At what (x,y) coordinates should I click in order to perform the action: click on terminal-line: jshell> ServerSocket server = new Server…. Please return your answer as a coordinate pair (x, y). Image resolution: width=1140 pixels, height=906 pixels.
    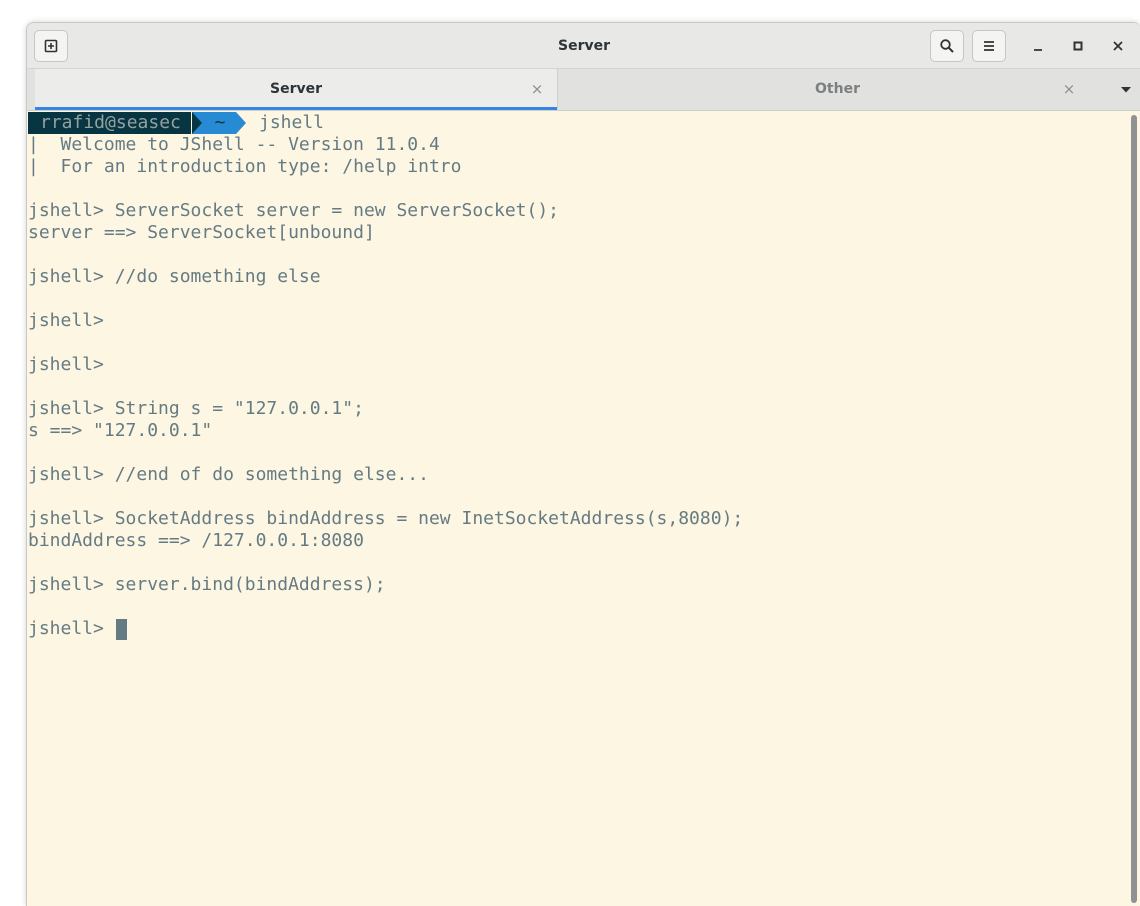
    Looking at the image, I should click on (294, 210).